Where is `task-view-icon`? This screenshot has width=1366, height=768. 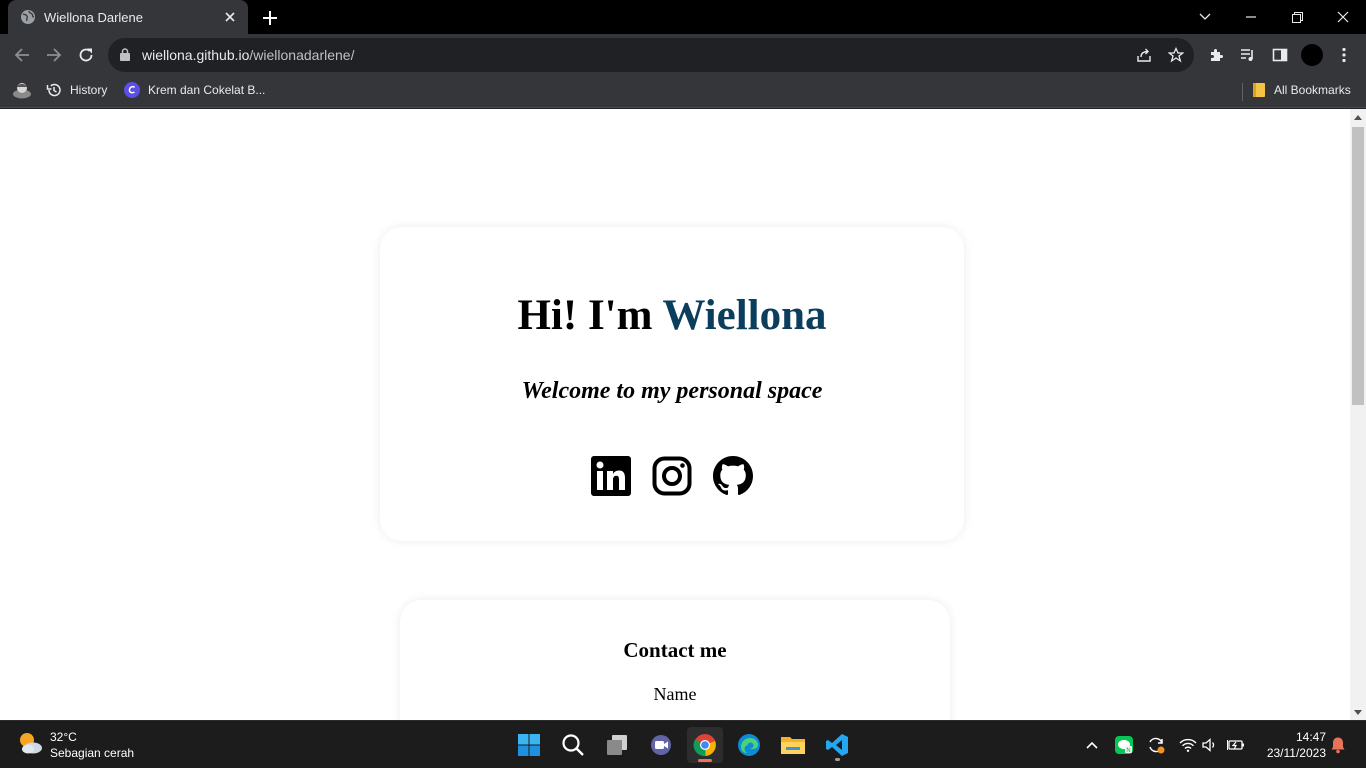 task-view-icon is located at coordinates (617, 745).